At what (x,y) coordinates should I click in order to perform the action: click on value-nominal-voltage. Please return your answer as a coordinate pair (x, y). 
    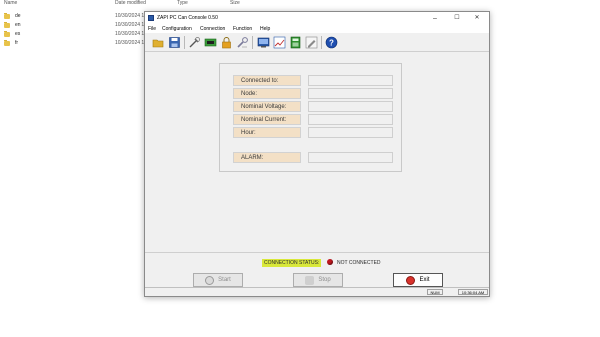
    Looking at the image, I should click on (350, 106).